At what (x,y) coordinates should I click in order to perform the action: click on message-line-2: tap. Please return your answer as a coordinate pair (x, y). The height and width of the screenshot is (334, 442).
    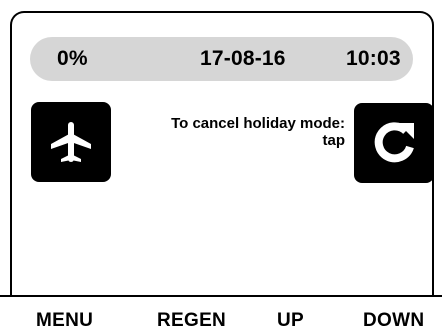
    Looking at the image, I should click on (334, 140).